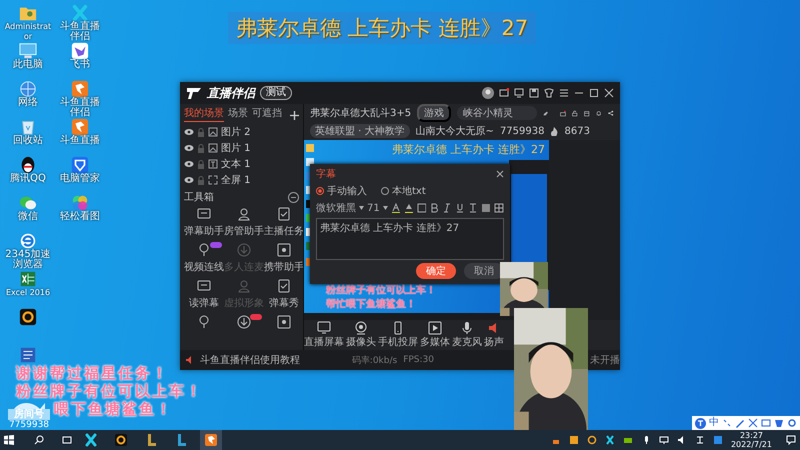 The image size is (800, 450). I want to click on version-badge: 测试, so click(276, 93).